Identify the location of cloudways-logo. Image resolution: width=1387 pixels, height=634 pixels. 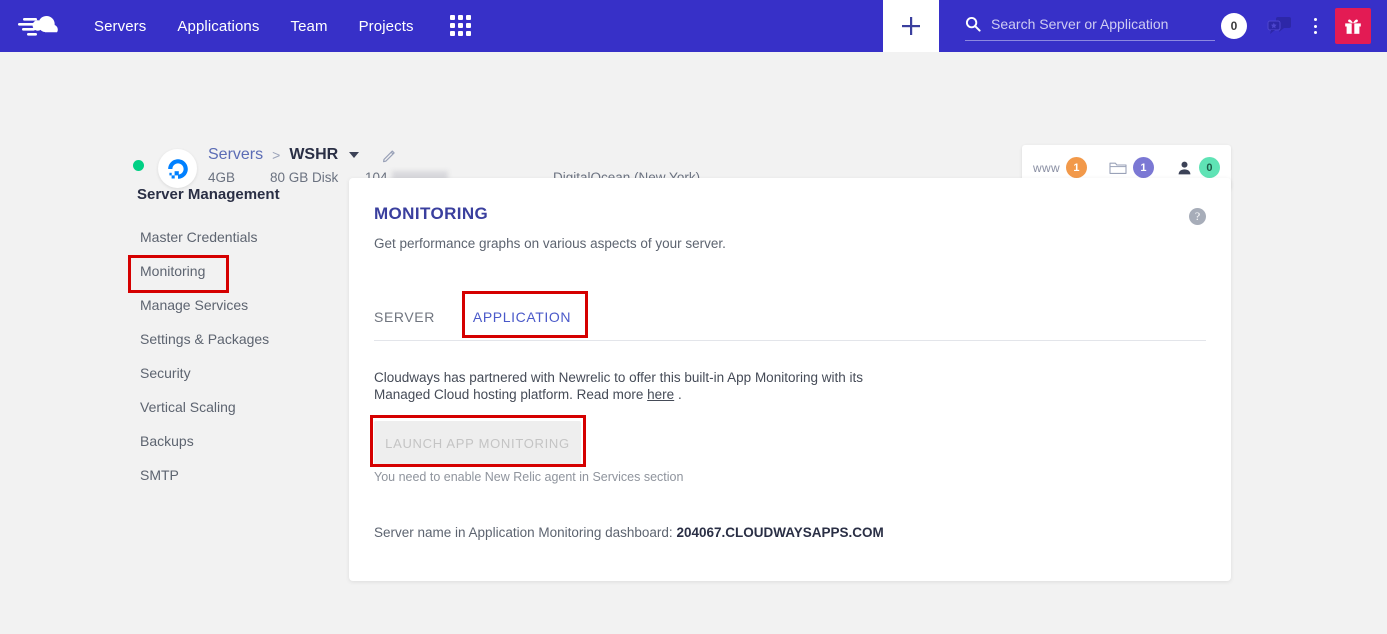
(46, 26).